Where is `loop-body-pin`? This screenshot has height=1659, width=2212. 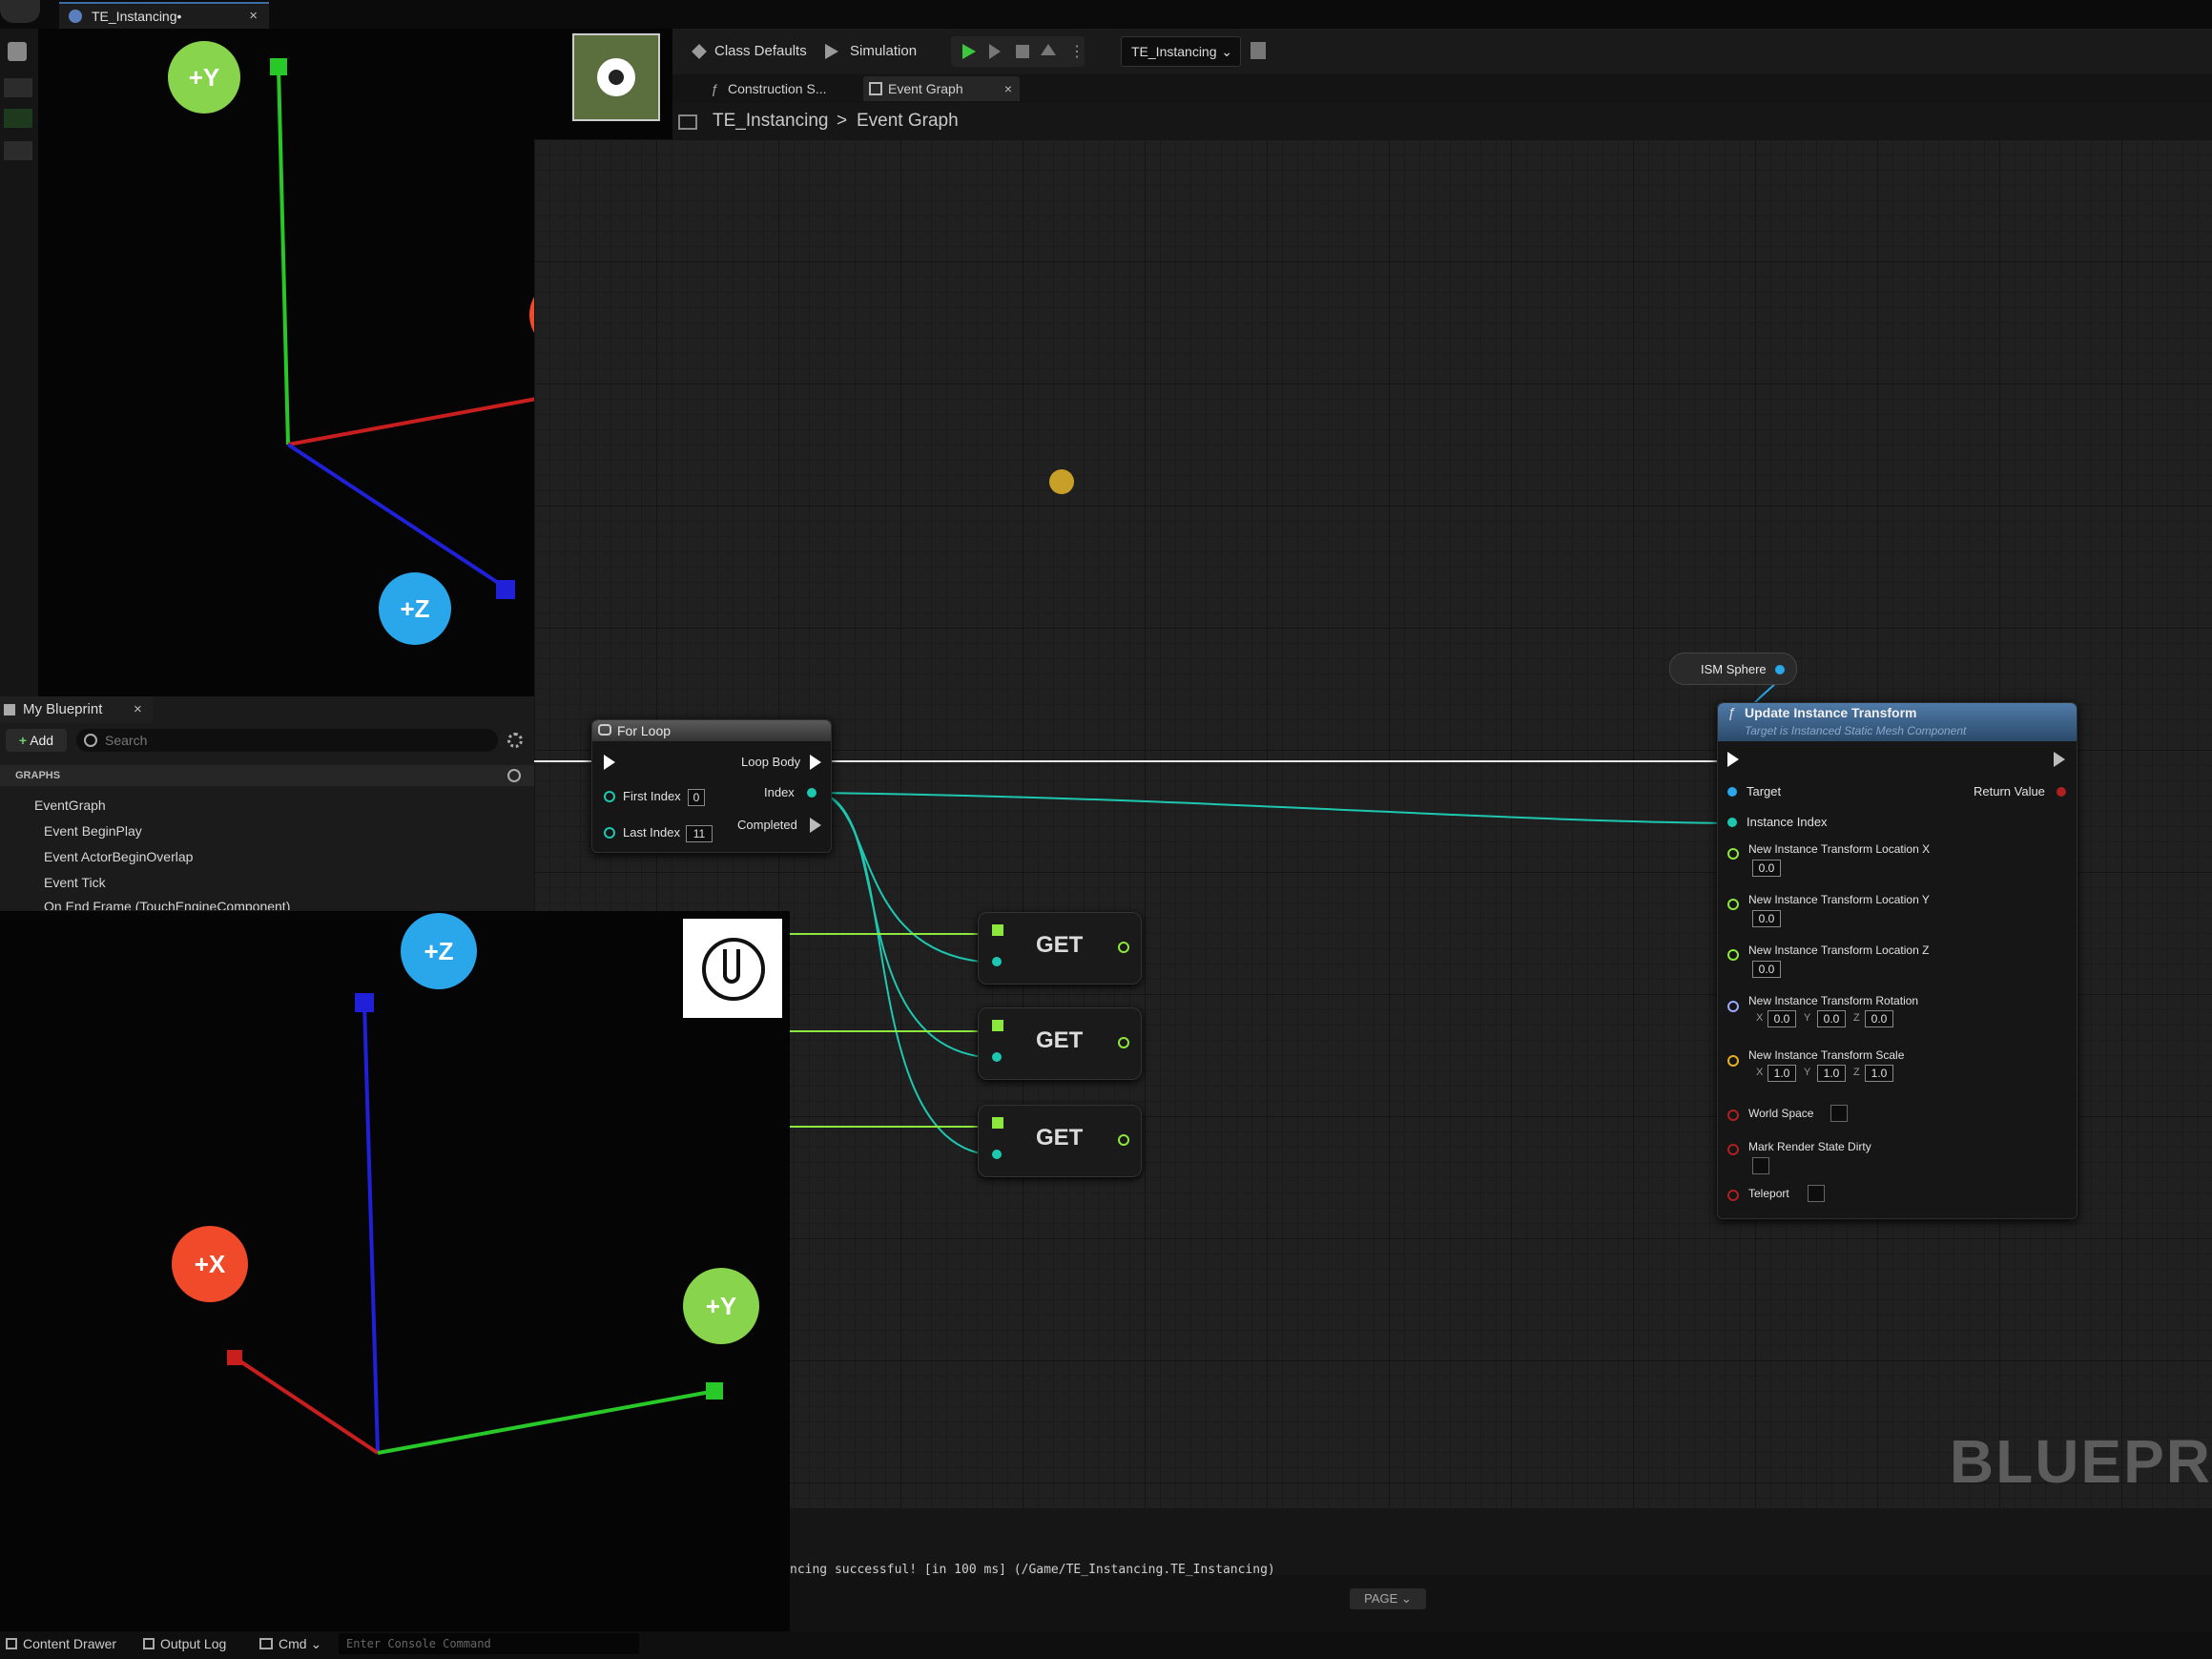 loop-body-pin is located at coordinates (815, 762).